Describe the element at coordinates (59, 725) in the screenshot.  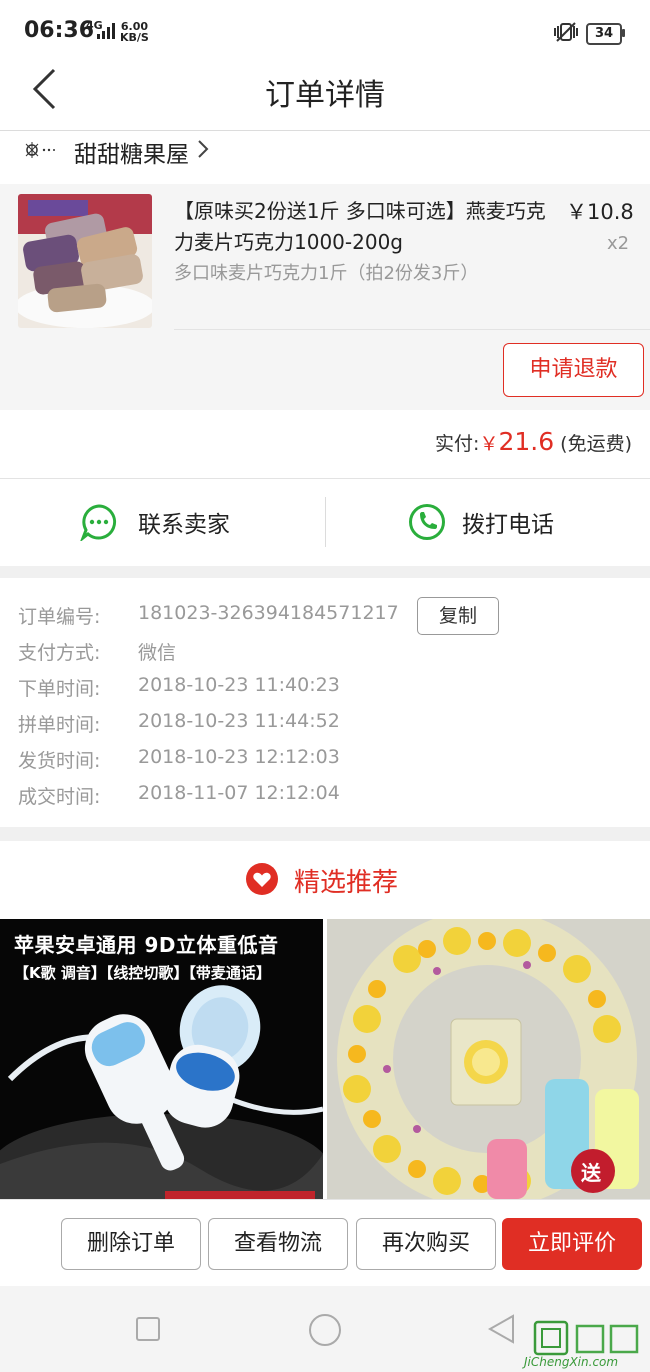
I see `group-time-label: 拼单时间:` at that location.